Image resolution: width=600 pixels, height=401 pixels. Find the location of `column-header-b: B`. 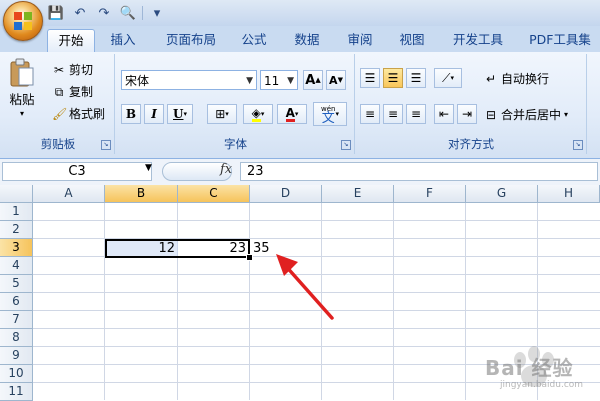

column-header-b: B is located at coordinates (141, 194).